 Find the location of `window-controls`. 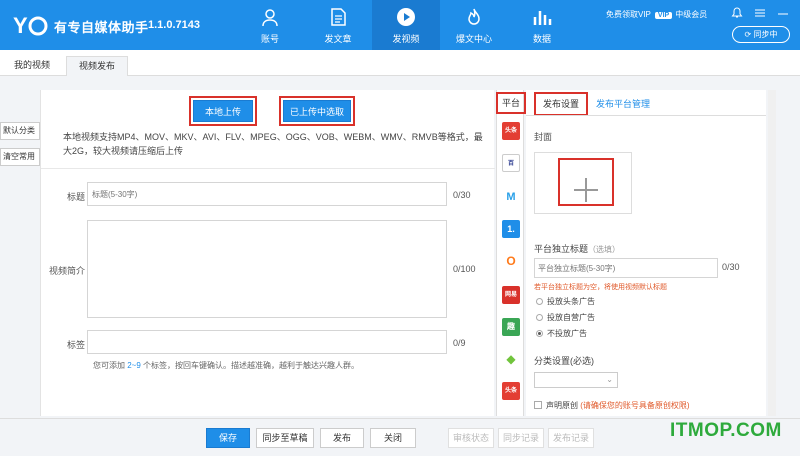

window-controls is located at coordinates (764, 13).